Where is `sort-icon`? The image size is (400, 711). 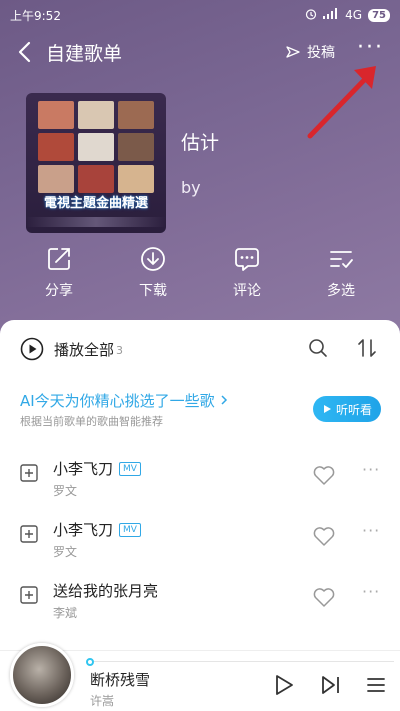
sort-icon is located at coordinates (367, 348).